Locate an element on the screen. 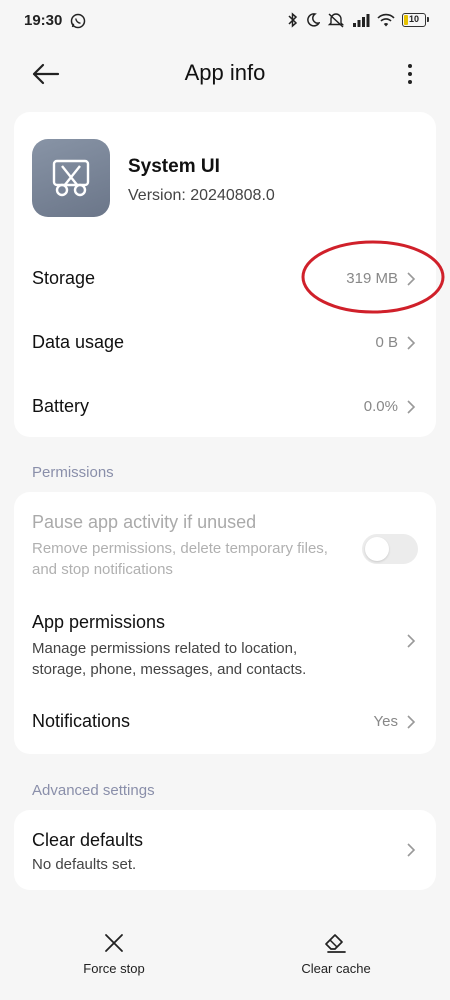 This screenshot has height=1000, width=450. notifications-value: Yes is located at coordinates (385, 721).